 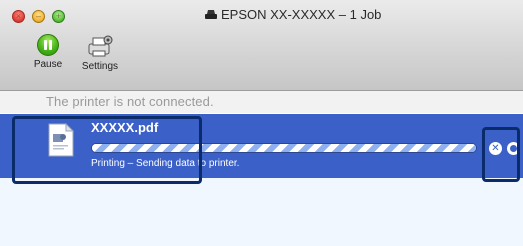 I want to click on settings-label: Settings, so click(x=100, y=66).